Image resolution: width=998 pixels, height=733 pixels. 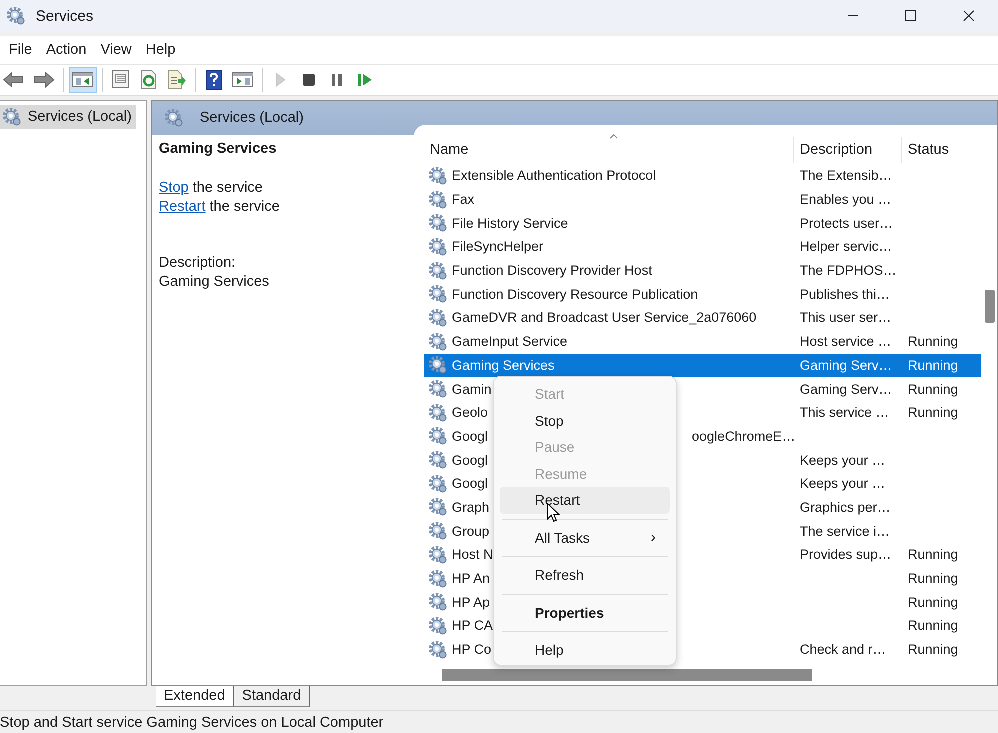 What do you see at coordinates (942, 150) in the screenshot?
I see `column-header: Status` at bounding box center [942, 150].